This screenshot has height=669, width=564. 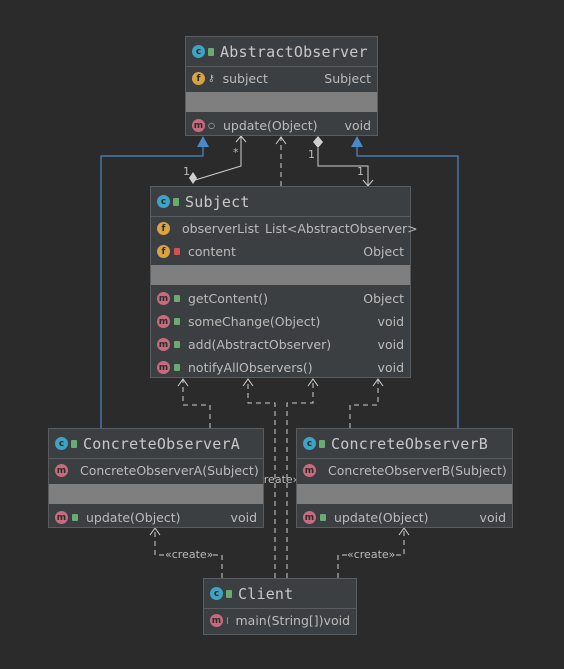 I want to click on field-name: content, so click(x=212, y=251).